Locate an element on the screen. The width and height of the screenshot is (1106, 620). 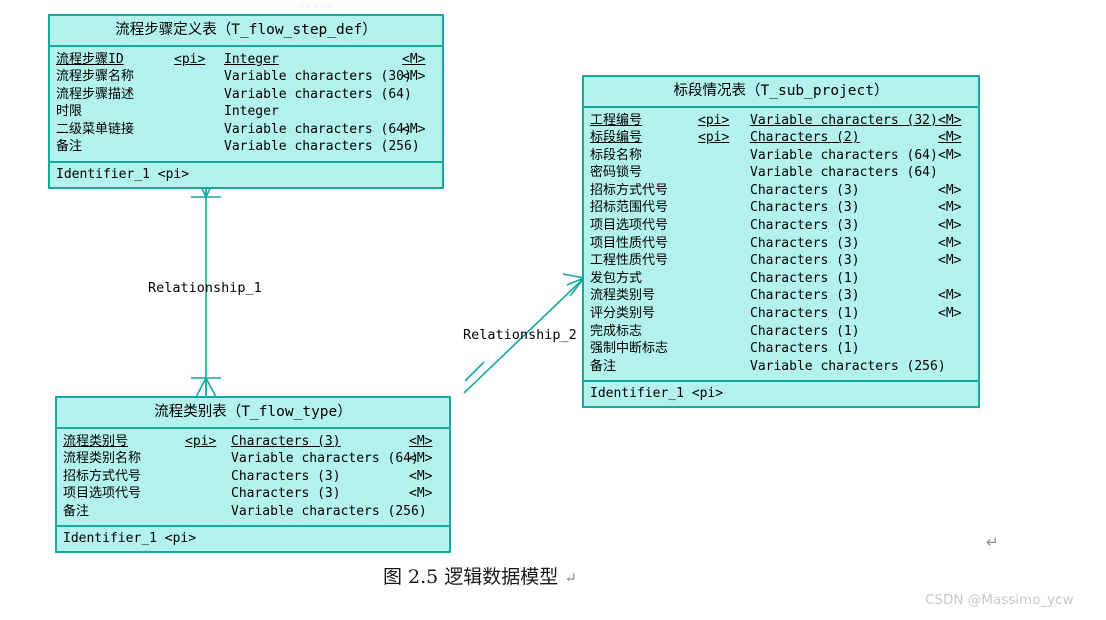
csdn-watermark: CSDN @Massimo_ycw is located at coordinates (999, 600).